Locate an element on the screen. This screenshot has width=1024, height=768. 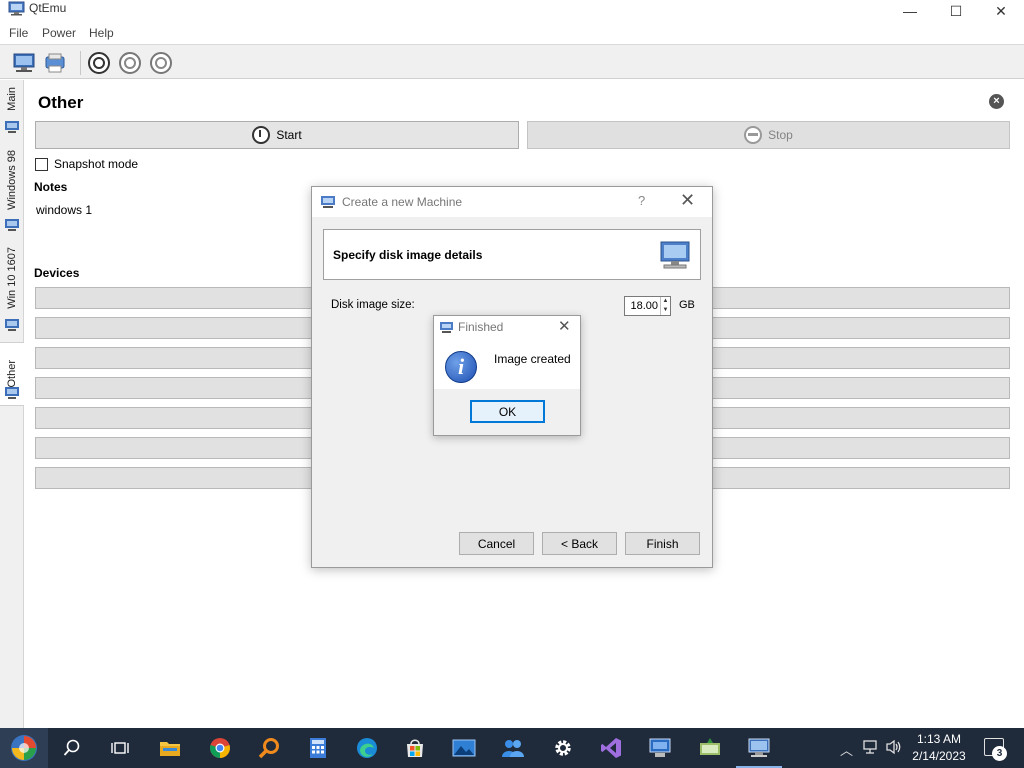
spin-arrows: ▲ ▼ is located at coordinates (665, 306).